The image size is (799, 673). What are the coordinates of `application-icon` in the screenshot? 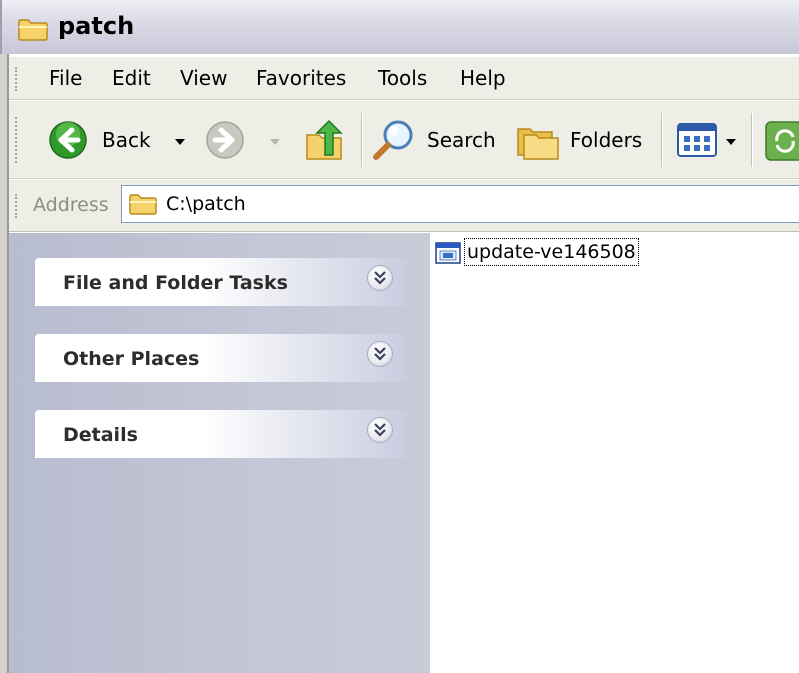 It's located at (448, 253).